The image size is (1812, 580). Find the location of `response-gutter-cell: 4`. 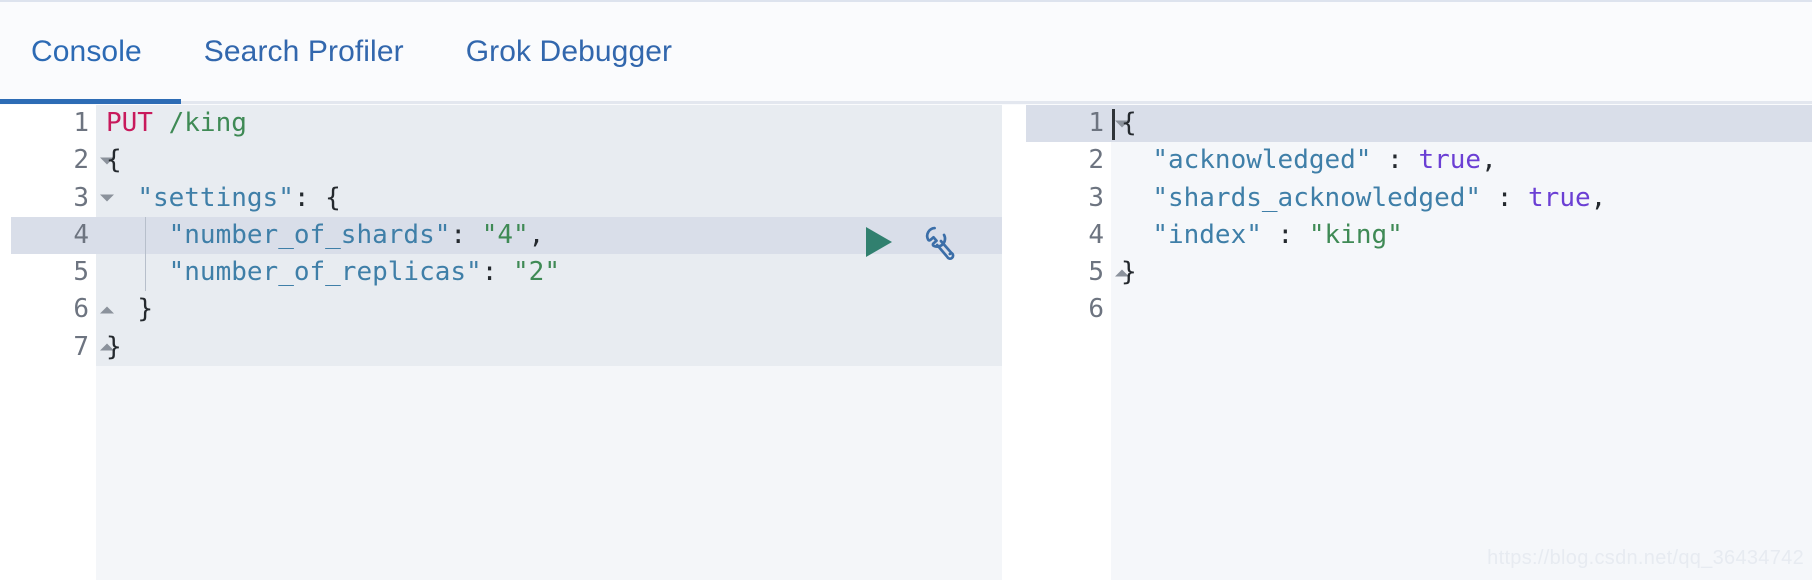

response-gutter-cell: 4 is located at coordinates (1068, 235).